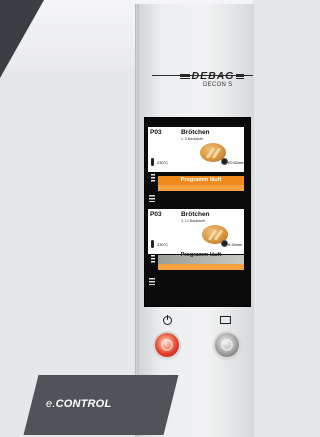  I want to click on program-stage: 1. 3 Backstufe, so click(192, 139).